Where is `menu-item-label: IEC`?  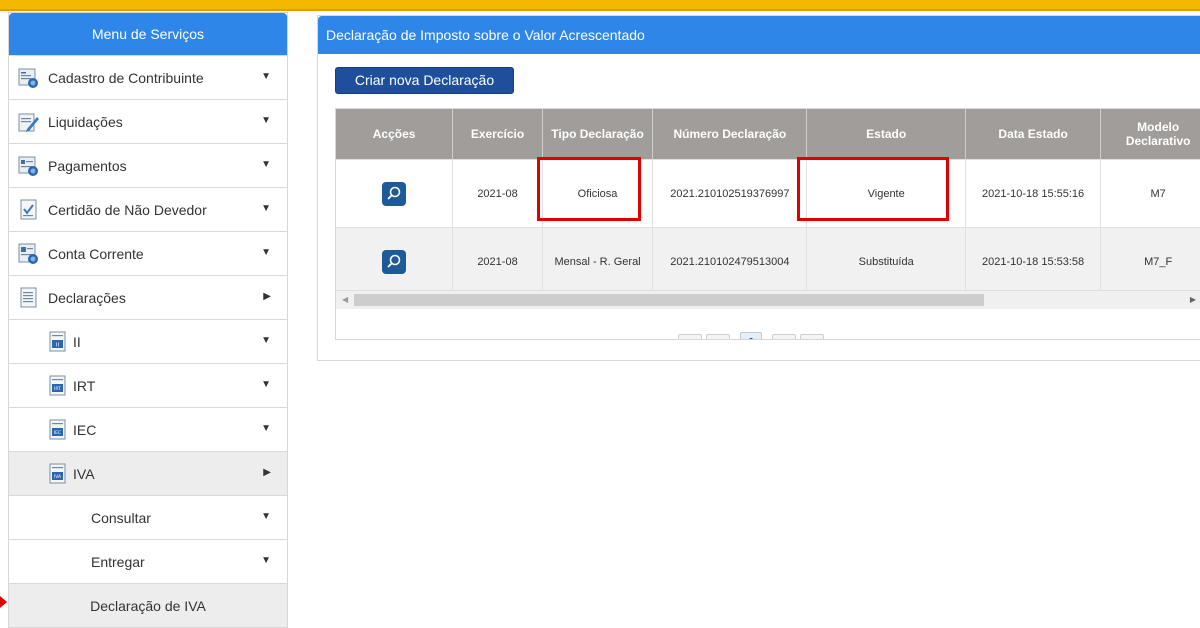
menu-item-label: IEC is located at coordinates (85, 429).